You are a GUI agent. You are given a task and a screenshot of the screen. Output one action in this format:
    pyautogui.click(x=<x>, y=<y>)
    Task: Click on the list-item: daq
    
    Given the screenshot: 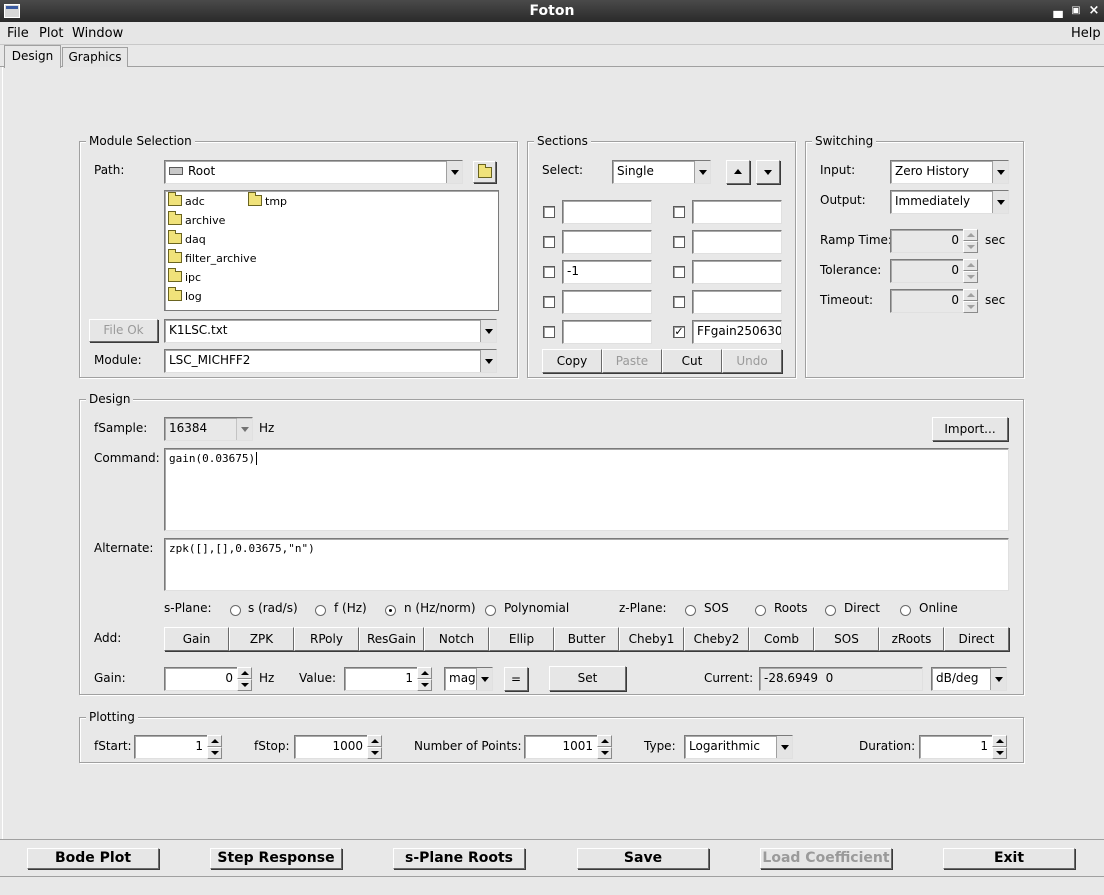 What is the action you would take?
    pyautogui.click(x=187, y=239)
    